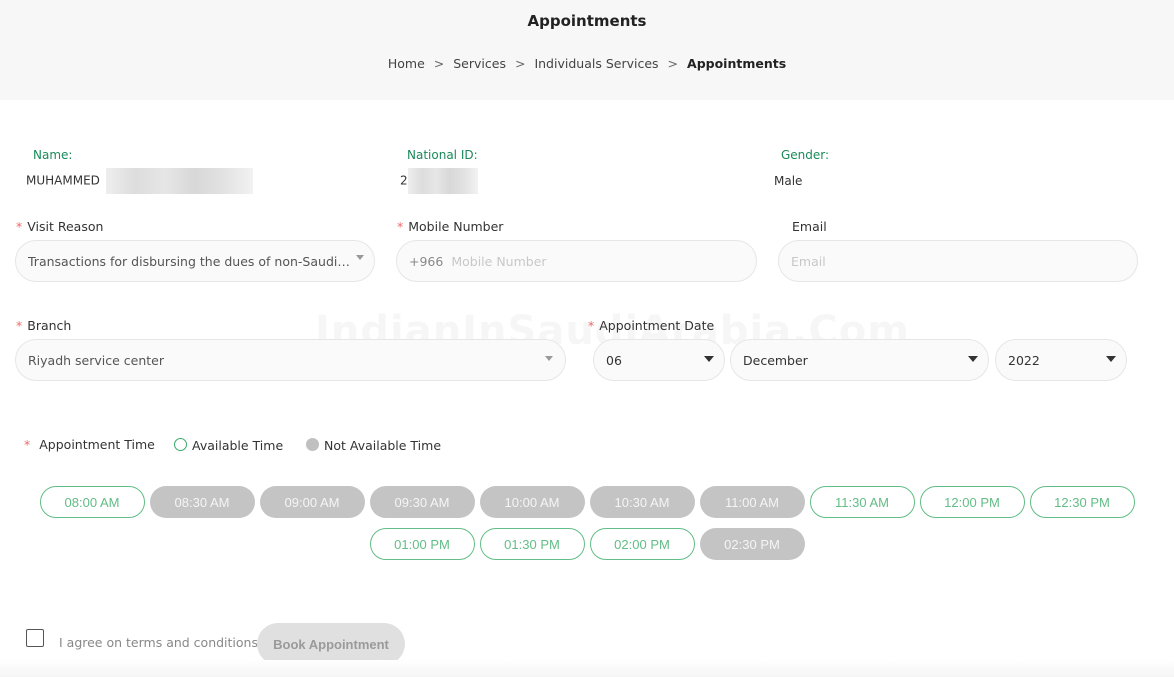 The width and height of the screenshot is (1174, 677). I want to click on branch-value: Riyadh service center, so click(96, 360).